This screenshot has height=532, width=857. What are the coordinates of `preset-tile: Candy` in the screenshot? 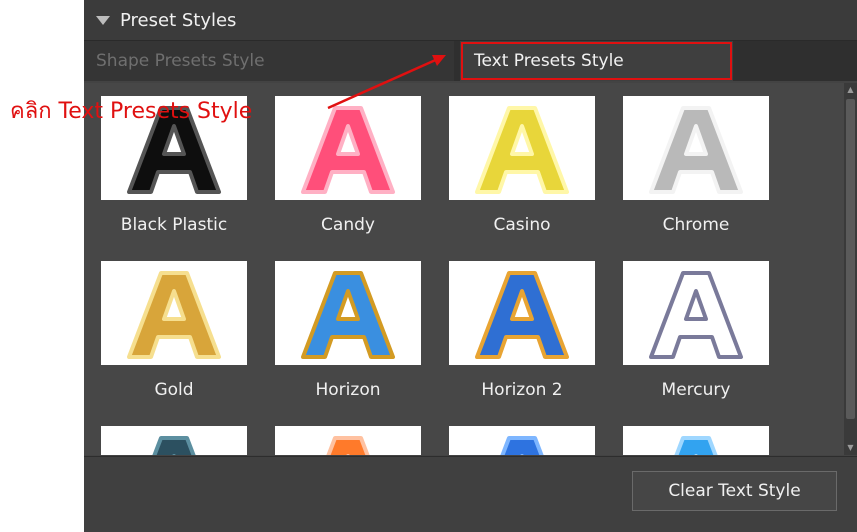 It's located at (348, 165).